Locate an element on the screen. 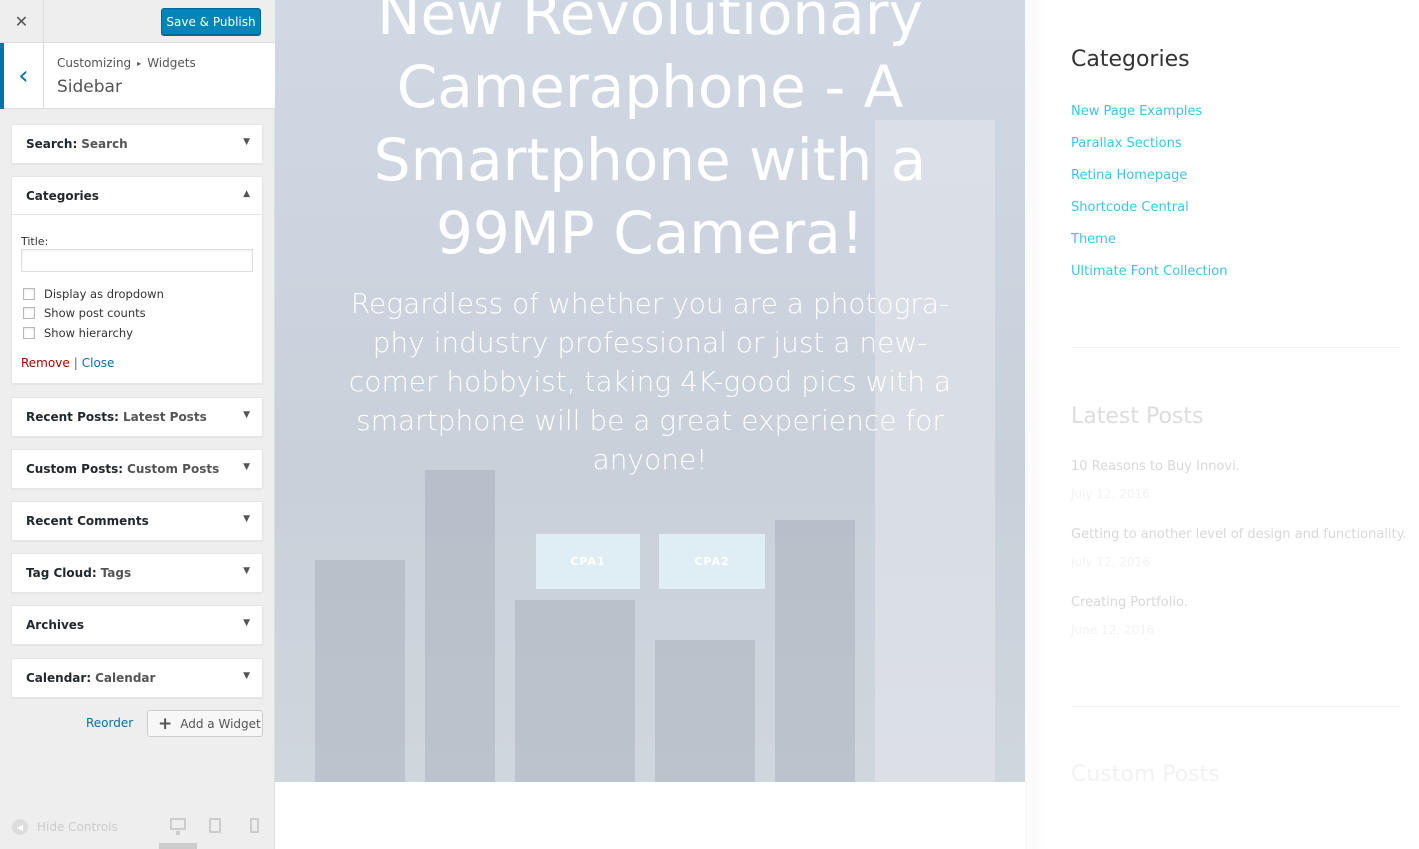 This screenshot has height=849, width=1419. widget-archives: Archives ▼ is located at coordinates (137, 625).